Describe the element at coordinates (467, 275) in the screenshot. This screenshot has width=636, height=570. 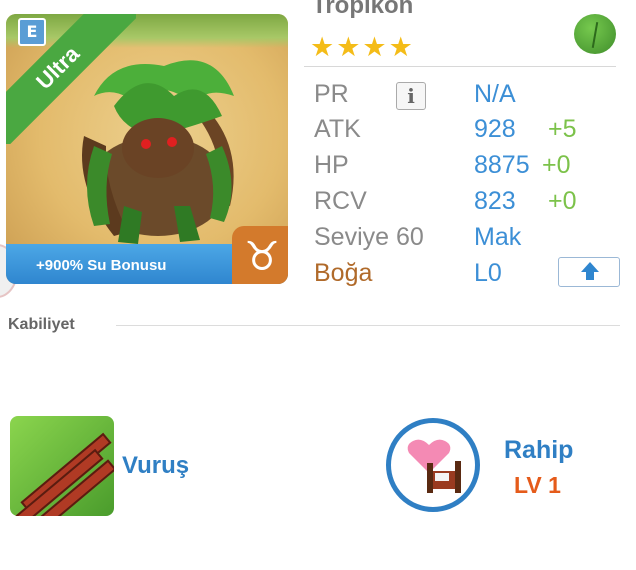
I see `stat-row-zodiac: Boğa L0` at that location.